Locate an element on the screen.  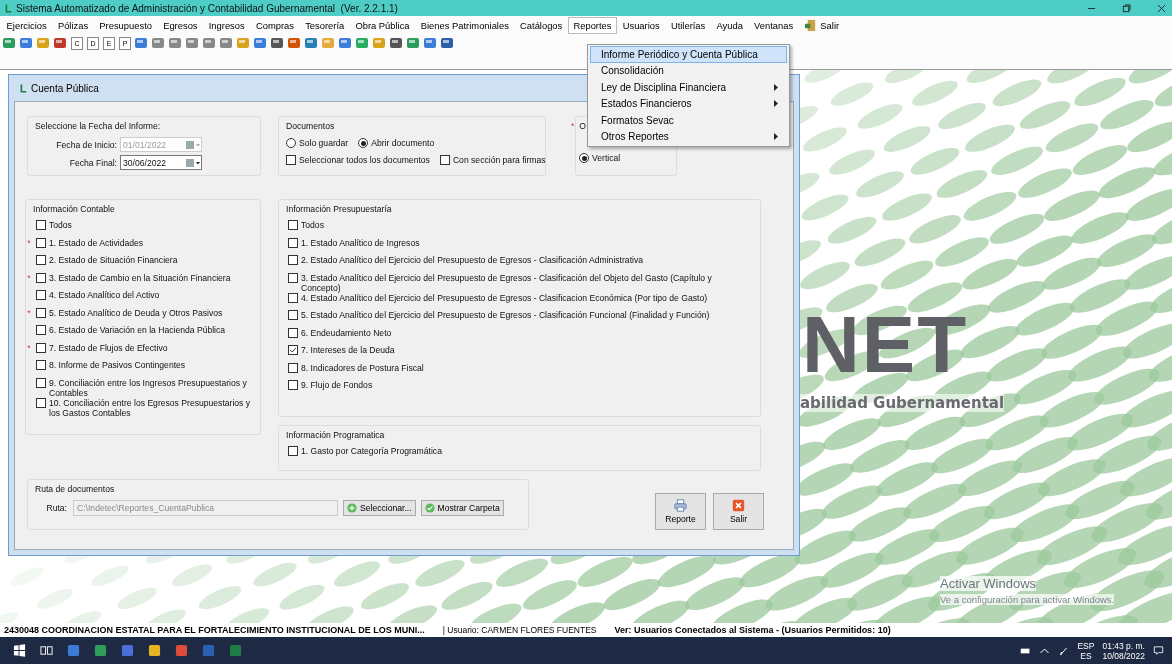
menu-item: Tesorería is located at coordinates (324, 25).